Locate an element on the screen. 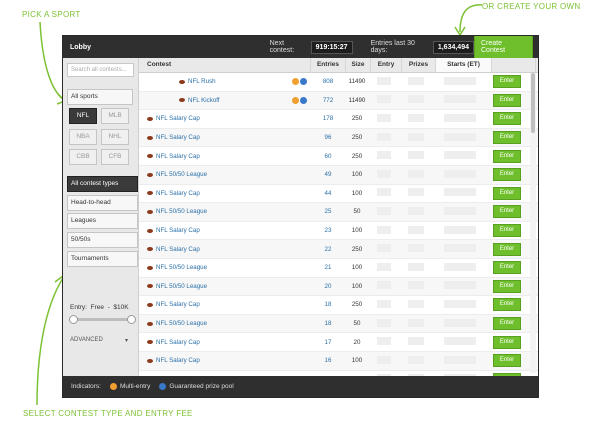 This screenshot has height=422, width=590. entries-cell: 772 is located at coordinates (328, 100).